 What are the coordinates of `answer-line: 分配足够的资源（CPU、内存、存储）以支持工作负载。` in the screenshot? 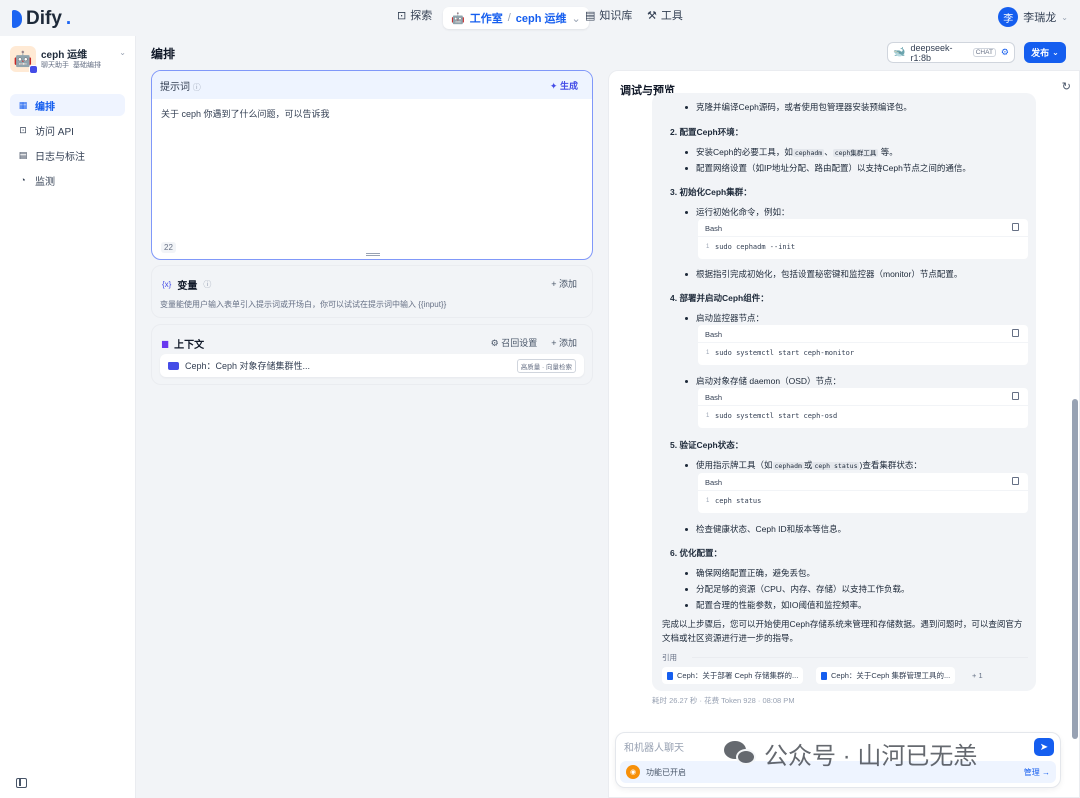 It's located at (803, 589).